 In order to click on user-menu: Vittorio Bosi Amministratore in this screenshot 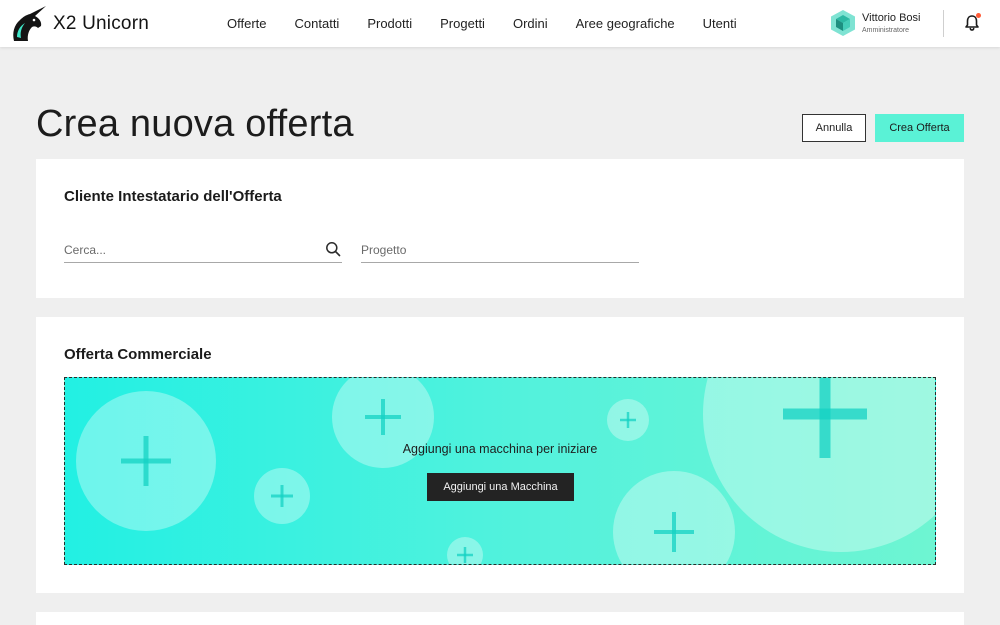, I will do `click(875, 23)`.